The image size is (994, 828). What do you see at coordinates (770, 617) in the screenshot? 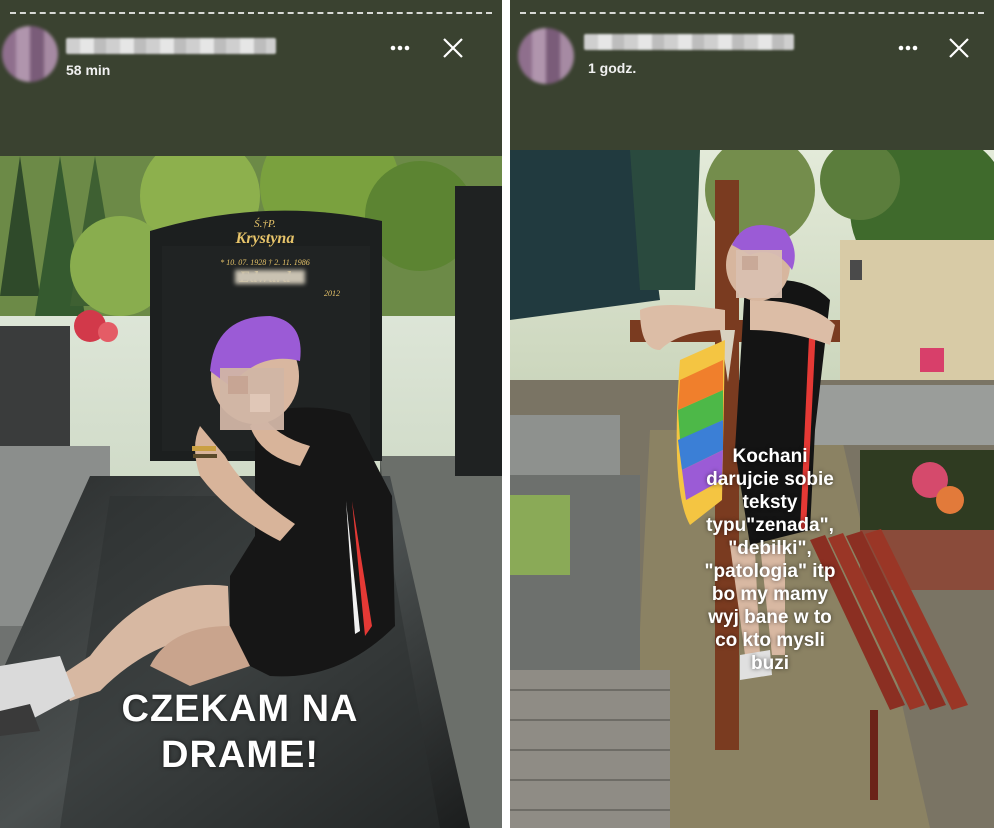
I see `caption-line: wyj bane w to` at bounding box center [770, 617].